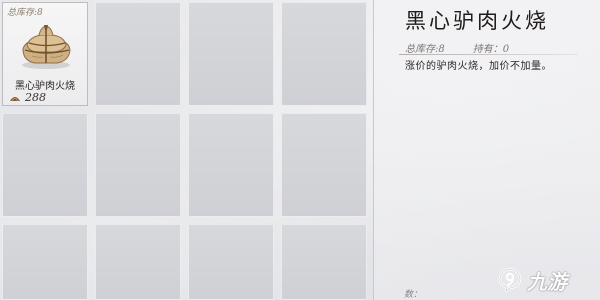 The height and width of the screenshot is (300, 600). Describe the element at coordinates (477, 21) in the screenshot. I see `item-title: 黑心驴肉火烧` at that location.